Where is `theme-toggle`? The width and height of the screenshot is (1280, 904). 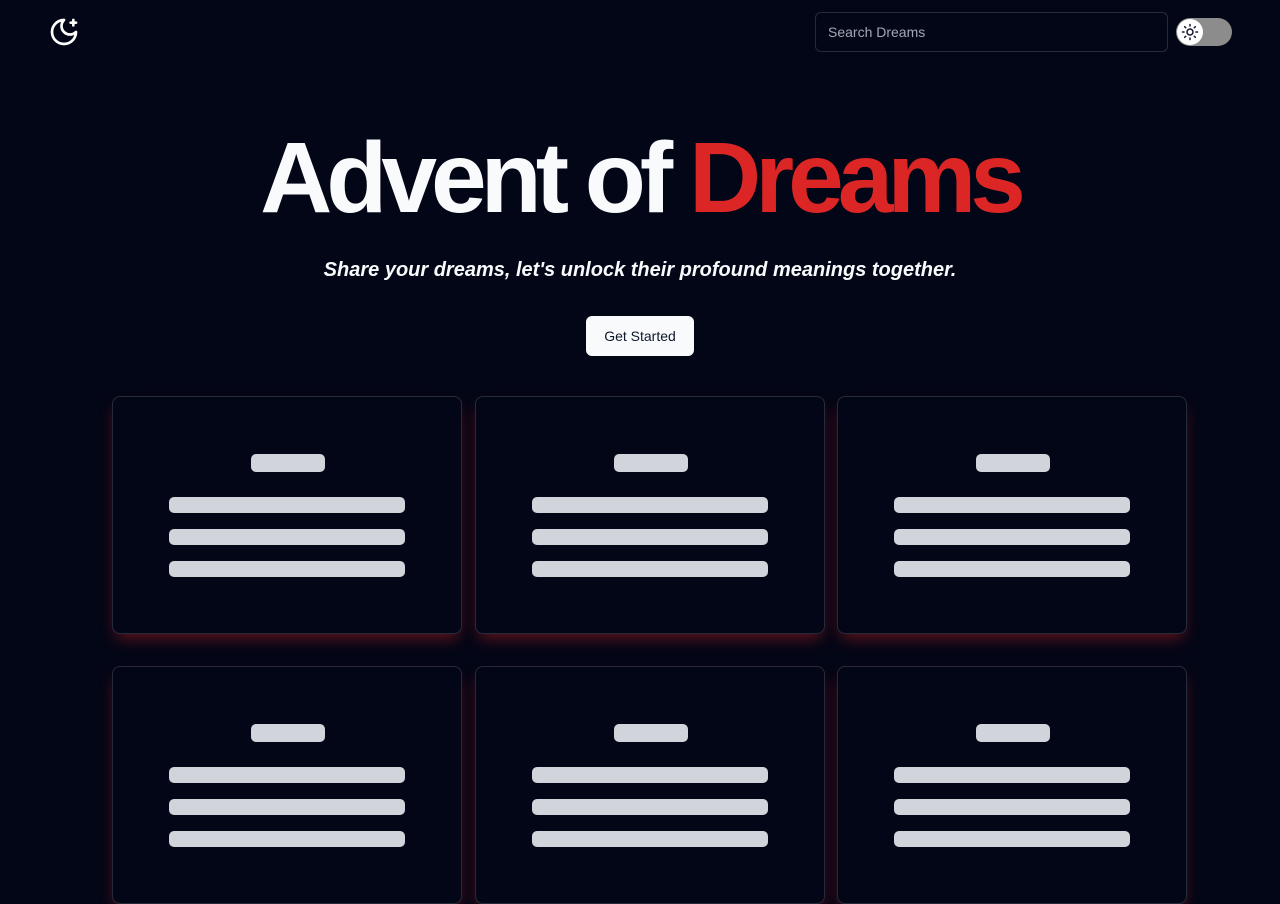 theme-toggle is located at coordinates (1204, 32).